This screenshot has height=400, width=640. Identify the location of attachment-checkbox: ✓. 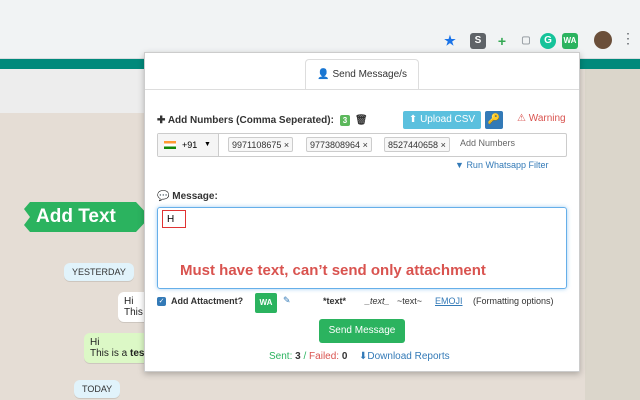
(161, 301).